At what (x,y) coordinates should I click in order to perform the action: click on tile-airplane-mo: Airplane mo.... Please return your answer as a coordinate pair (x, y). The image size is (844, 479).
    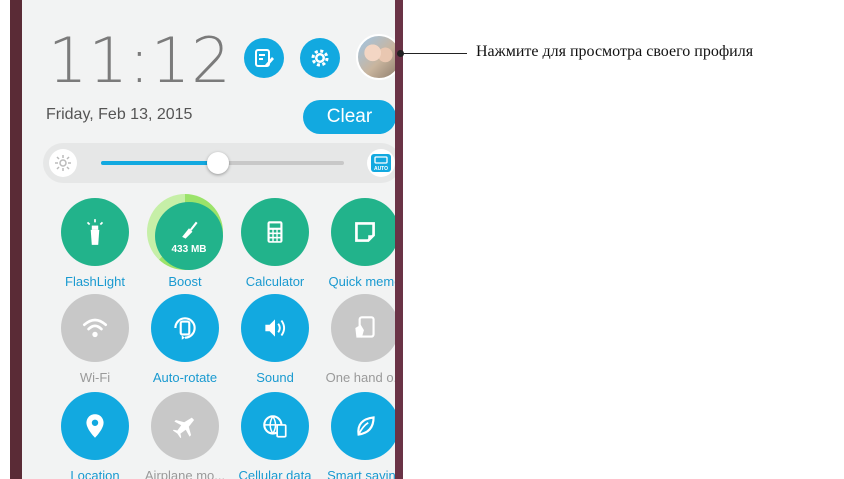
    Looking at the image, I should click on (185, 435).